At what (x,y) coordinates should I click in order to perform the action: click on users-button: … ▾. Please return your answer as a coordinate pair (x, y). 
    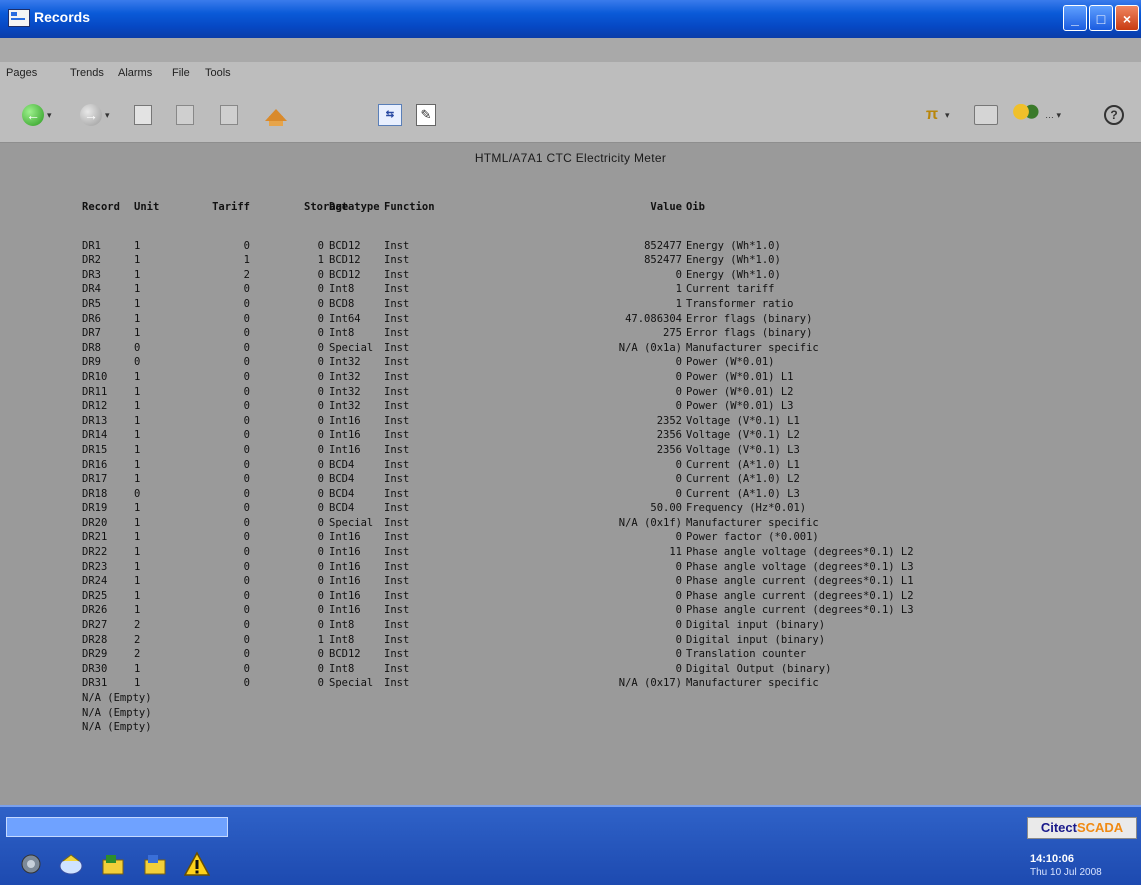
    Looking at the image, I should click on (1036, 115).